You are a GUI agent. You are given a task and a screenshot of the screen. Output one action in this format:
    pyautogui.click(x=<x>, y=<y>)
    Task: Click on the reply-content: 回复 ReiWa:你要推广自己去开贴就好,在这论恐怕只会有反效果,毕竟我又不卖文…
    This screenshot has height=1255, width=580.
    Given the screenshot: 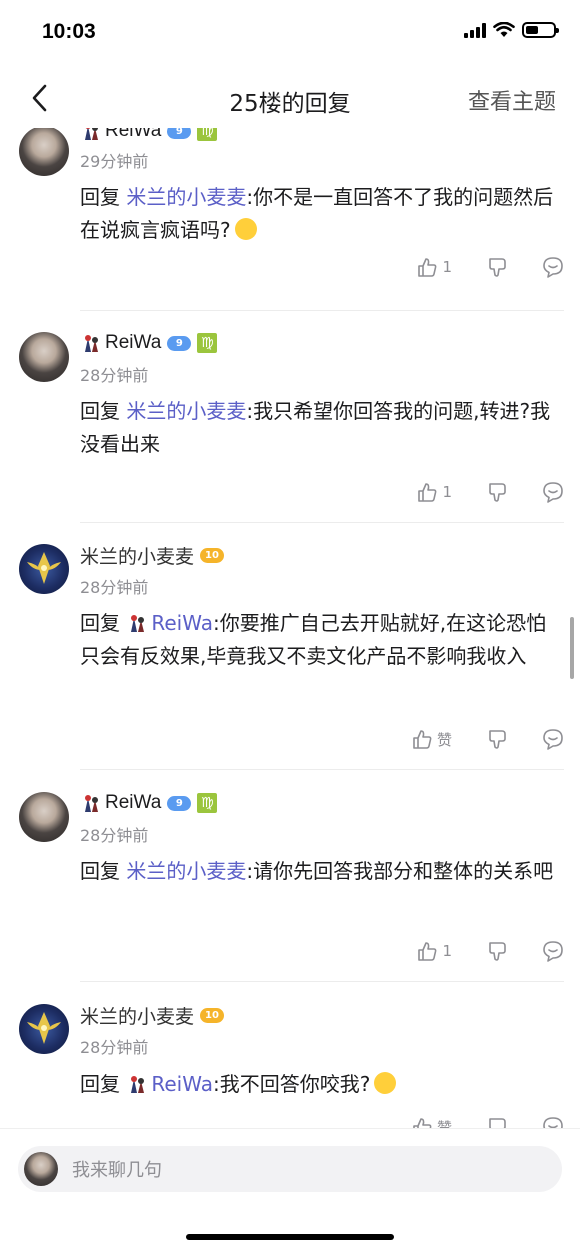 What is the action you would take?
    pyautogui.click(x=320, y=640)
    